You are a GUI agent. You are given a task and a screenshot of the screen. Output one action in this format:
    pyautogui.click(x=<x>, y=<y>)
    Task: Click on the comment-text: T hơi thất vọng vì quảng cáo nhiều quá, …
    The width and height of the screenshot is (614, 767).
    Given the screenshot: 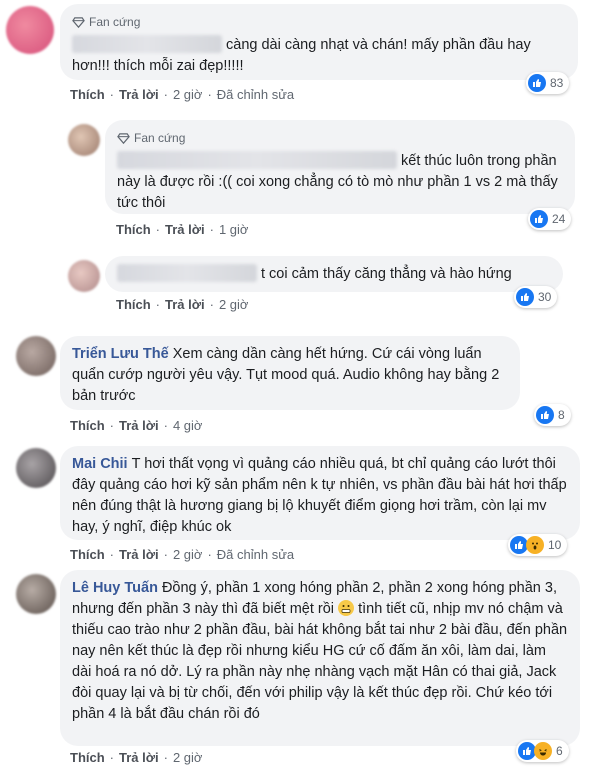 What is the action you would take?
    pyautogui.click(x=319, y=495)
    